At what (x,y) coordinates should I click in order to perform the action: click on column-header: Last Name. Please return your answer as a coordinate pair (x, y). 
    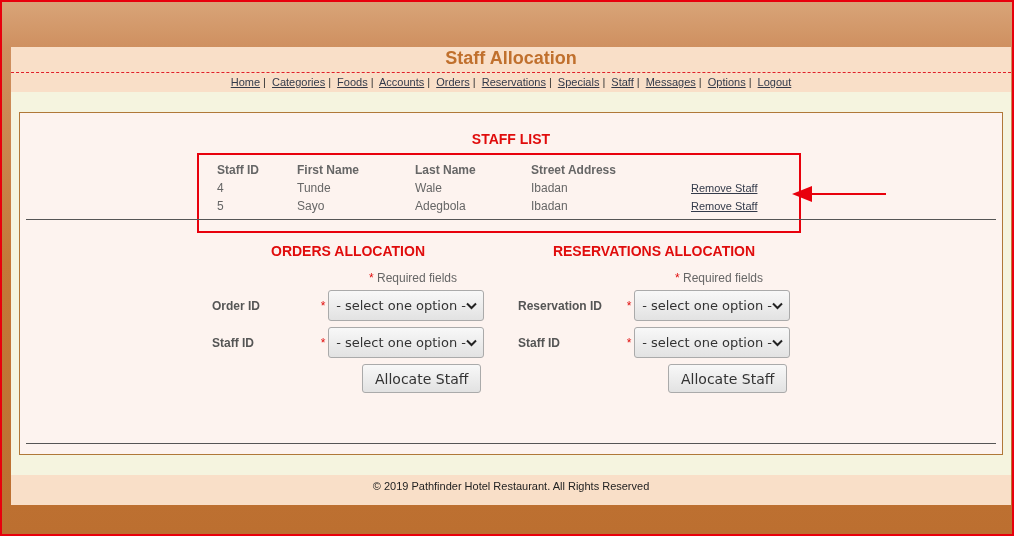
    Looking at the image, I should click on (473, 170).